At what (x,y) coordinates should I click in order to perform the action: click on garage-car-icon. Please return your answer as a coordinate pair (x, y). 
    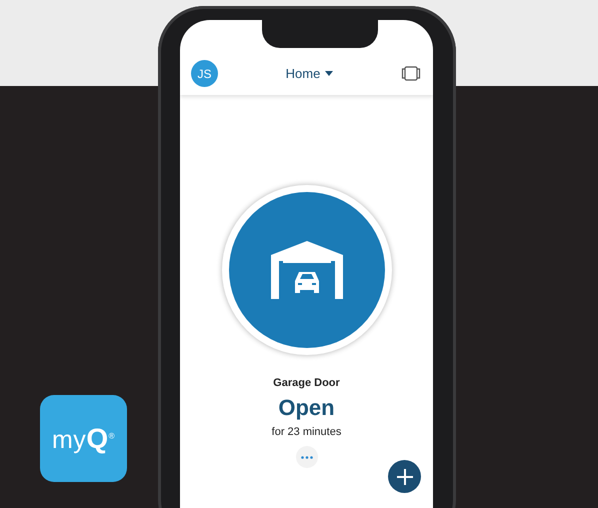
    Looking at the image, I should click on (306, 270).